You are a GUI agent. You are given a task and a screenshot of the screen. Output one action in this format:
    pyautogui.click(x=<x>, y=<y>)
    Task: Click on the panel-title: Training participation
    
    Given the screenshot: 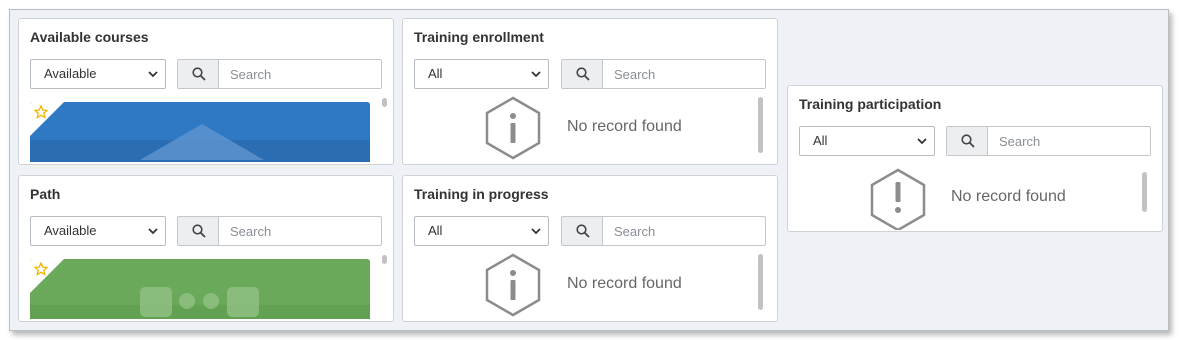 What is the action you would take?
    pyautogui.click(x=870, y=104)
    